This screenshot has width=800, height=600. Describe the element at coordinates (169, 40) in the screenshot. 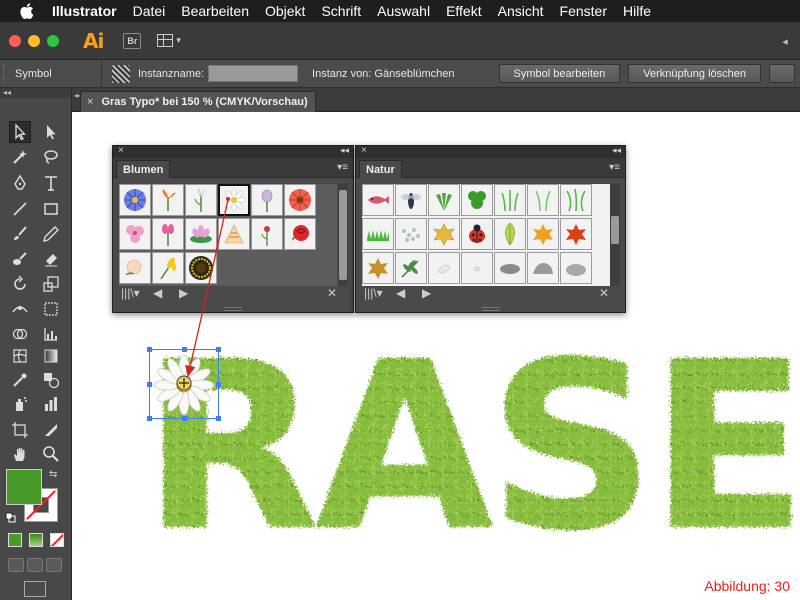

I see `arrange-documents-button: ▾` at that location.